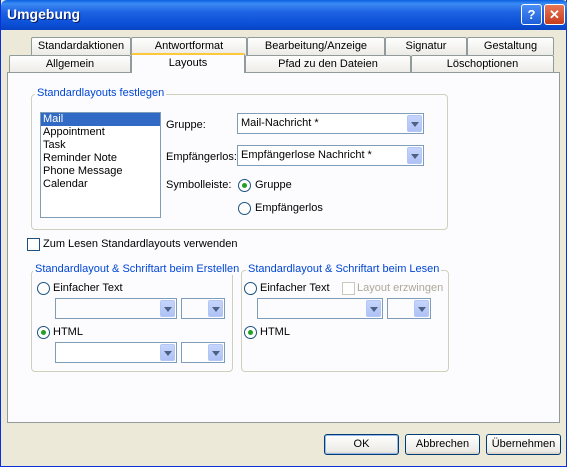  I want to click on toolbar-label: Symbolleiste:, so click(199, 185).